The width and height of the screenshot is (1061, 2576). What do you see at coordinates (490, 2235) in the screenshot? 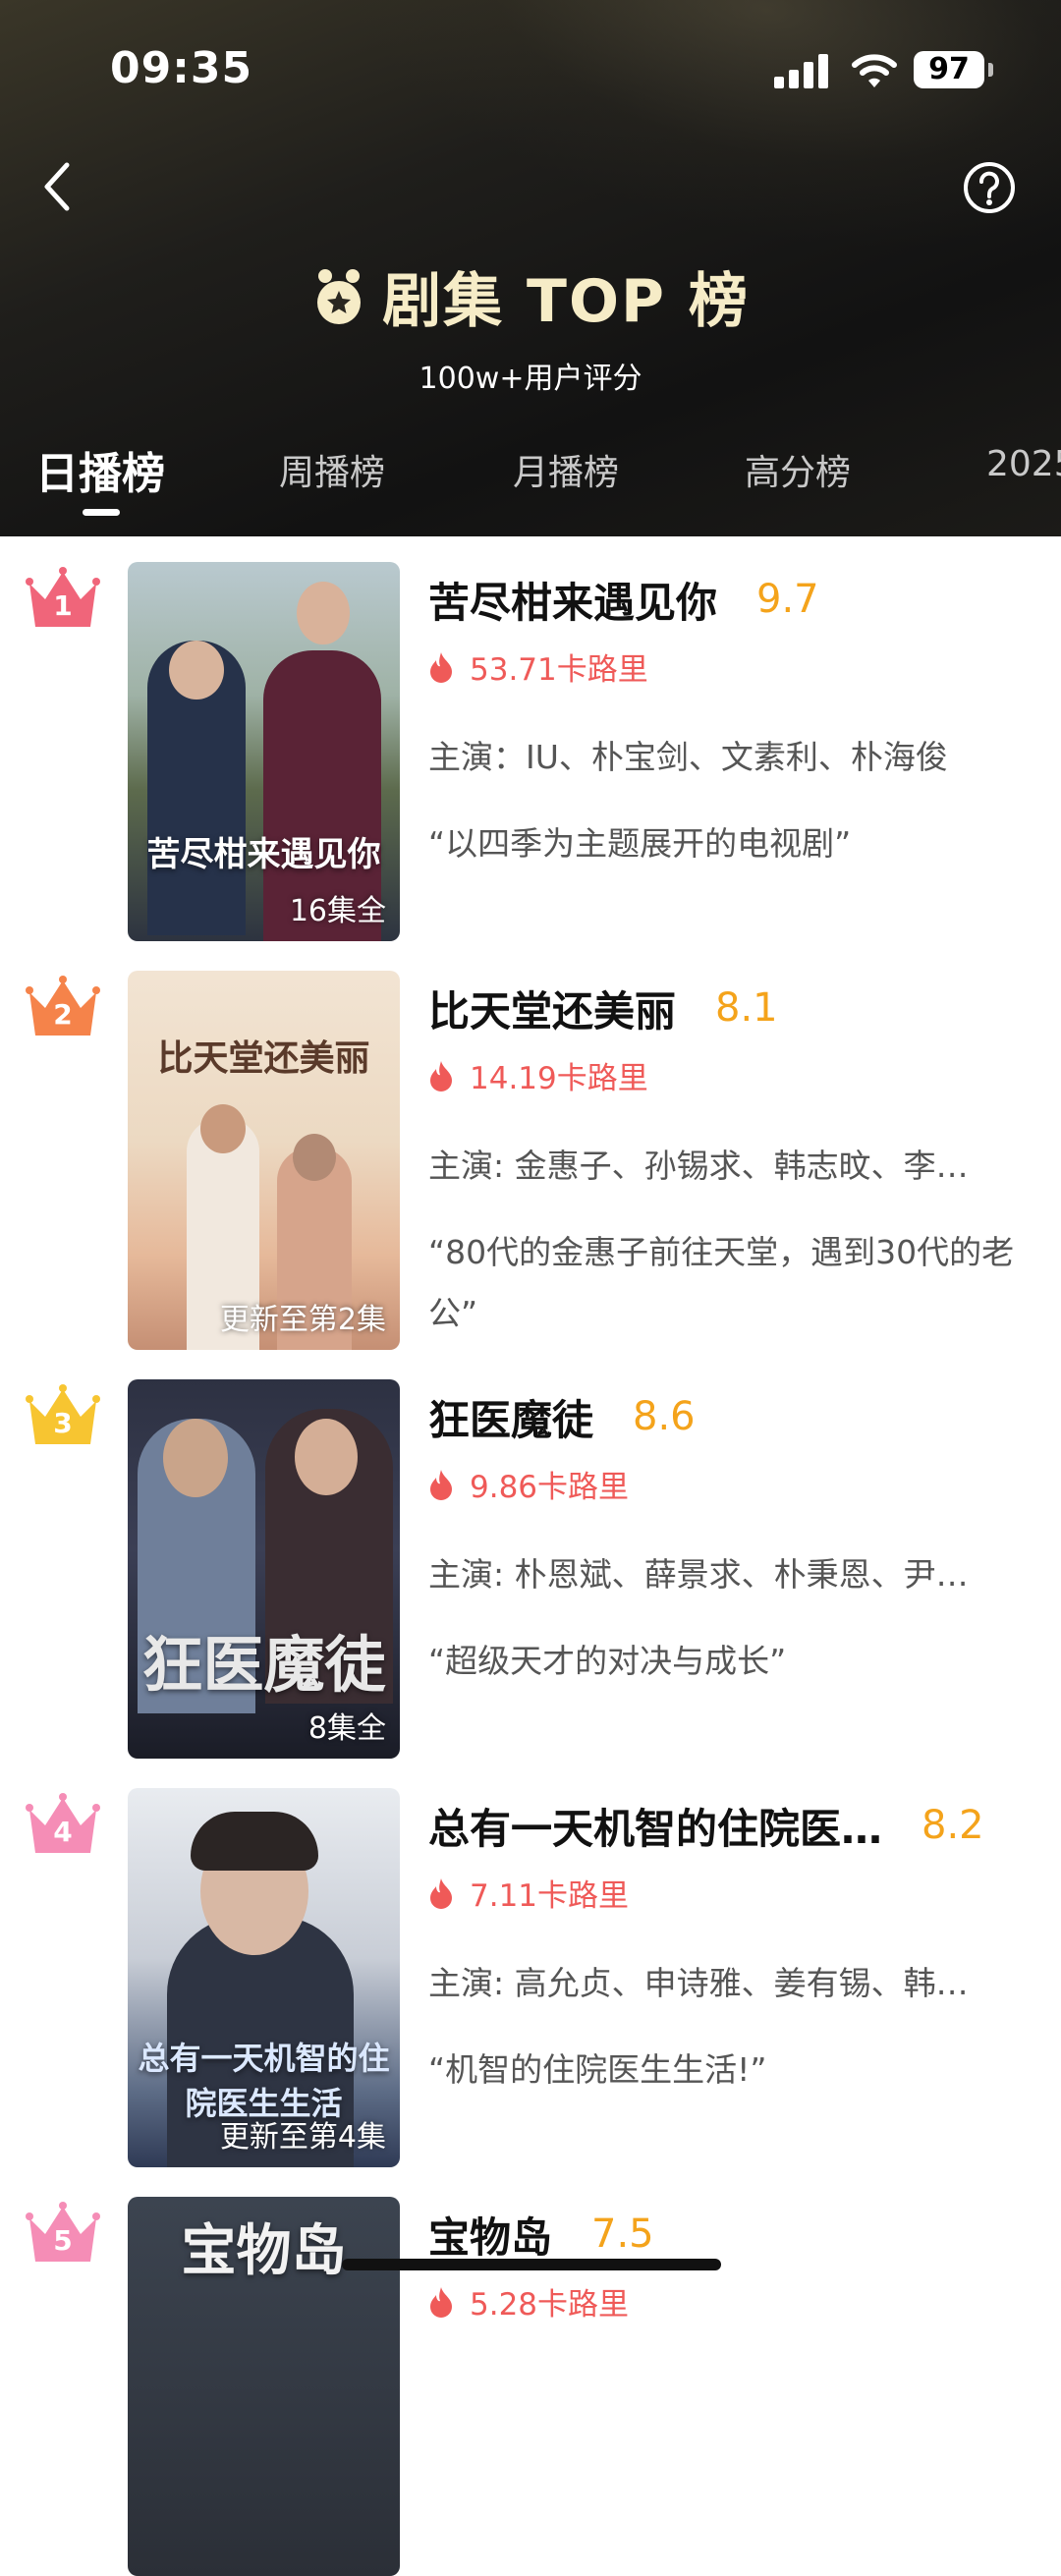
I see `show-title: 宝物岛` at bounding box center [490, 2235].